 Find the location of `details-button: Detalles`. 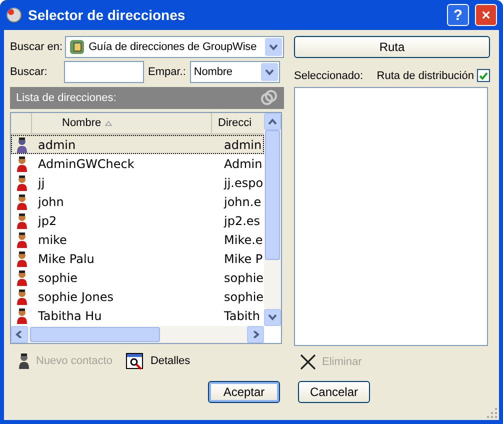

details-button: Detalles is located at coordinates (158, 361).